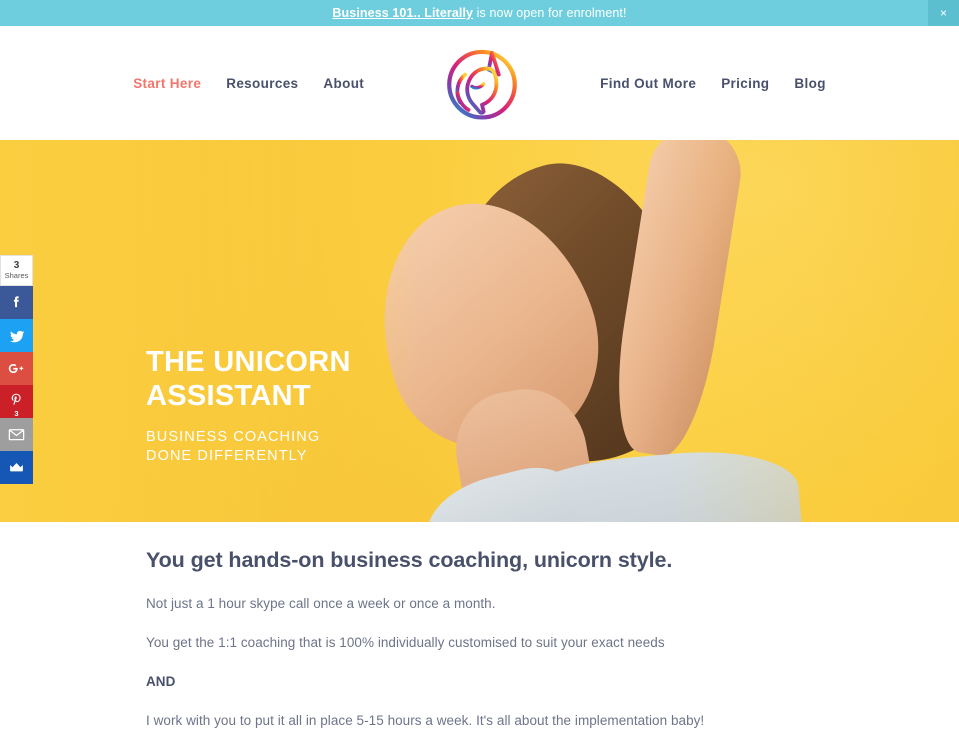 This screenshot has width=959, height=734. I want to click on hero-subtitle-line-2: DONE DIFFERENTLY, so click(227, 456).